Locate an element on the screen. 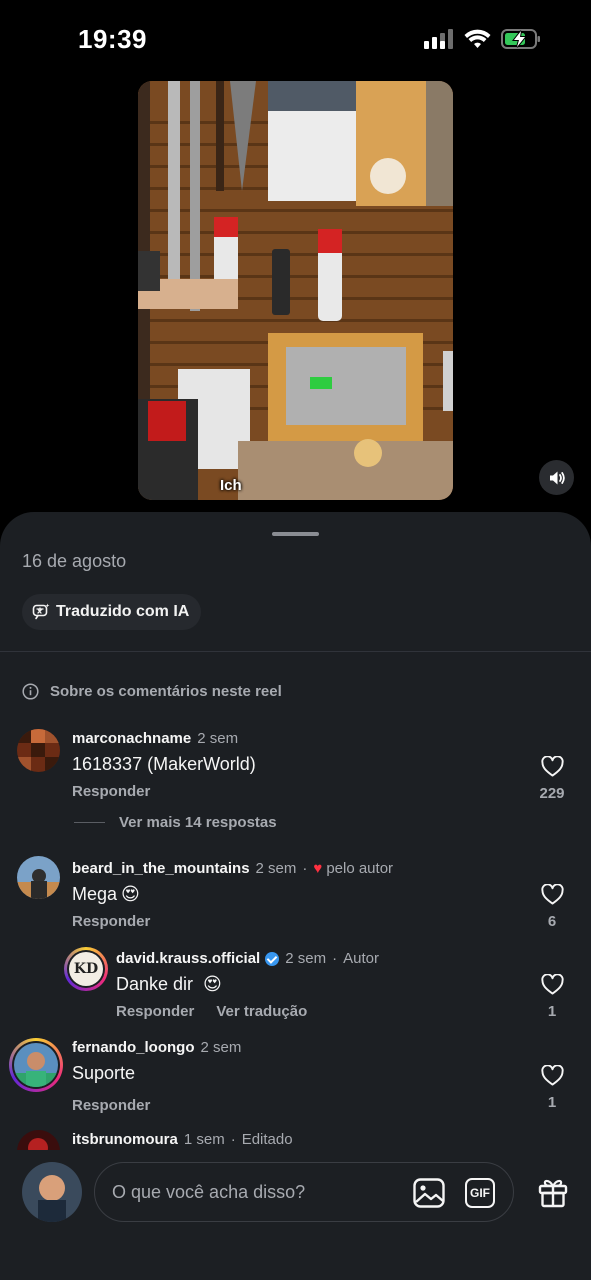 The height and width of the screenshot is (1280, 591). author-role-label: Autor is located at coordinates (361, 958).